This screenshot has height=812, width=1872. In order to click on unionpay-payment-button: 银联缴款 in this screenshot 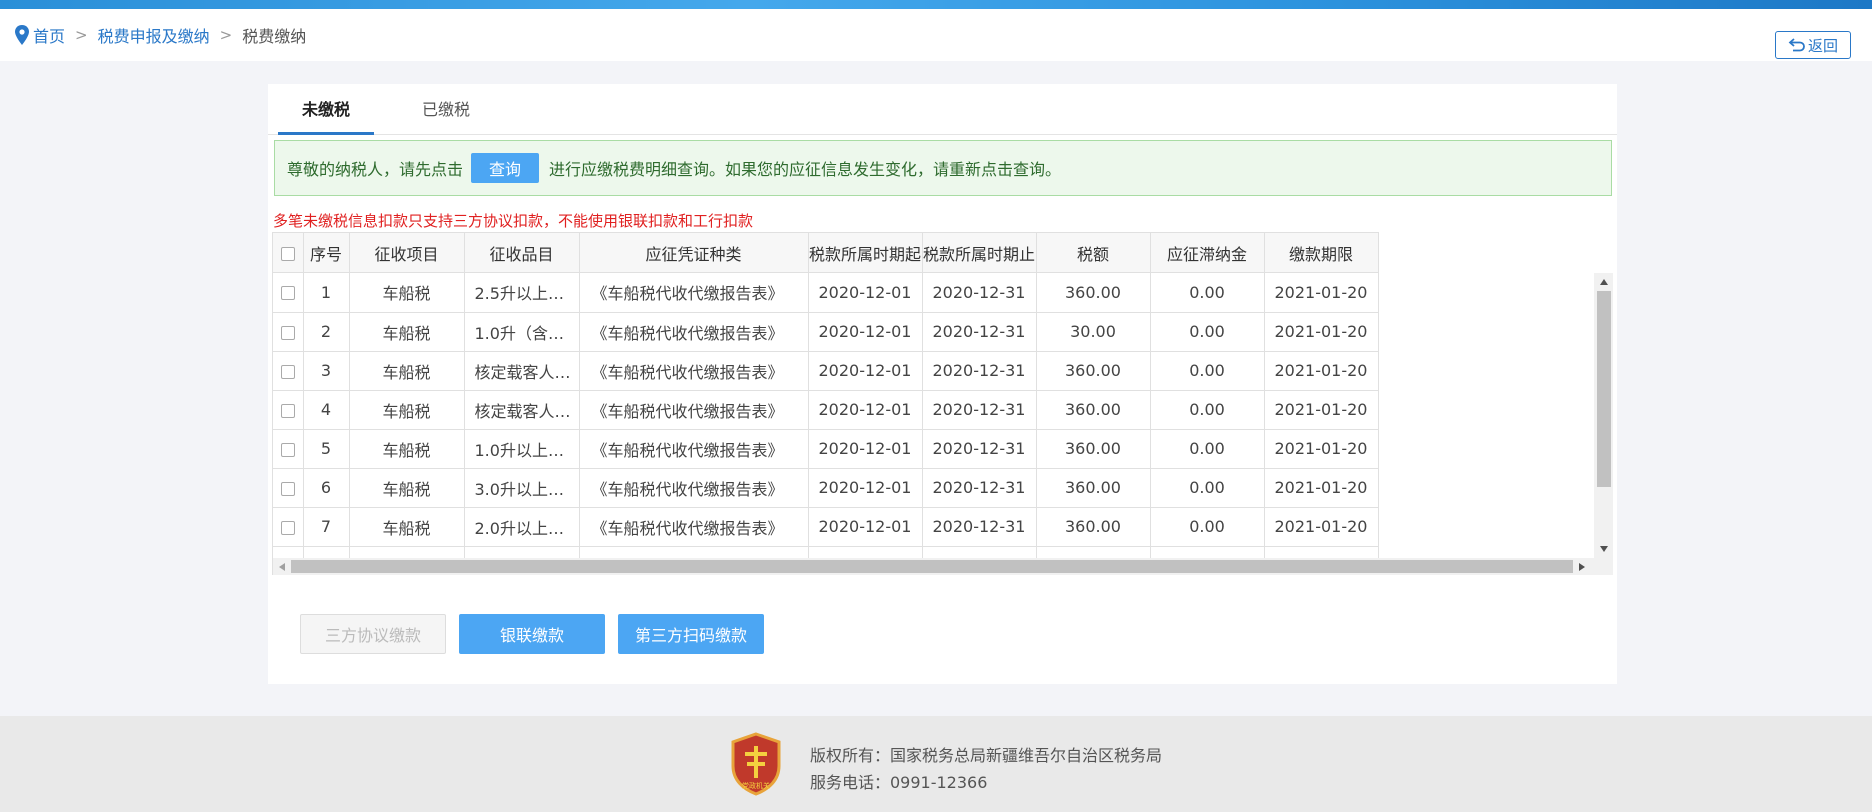, I will do `click(532, 634)`.